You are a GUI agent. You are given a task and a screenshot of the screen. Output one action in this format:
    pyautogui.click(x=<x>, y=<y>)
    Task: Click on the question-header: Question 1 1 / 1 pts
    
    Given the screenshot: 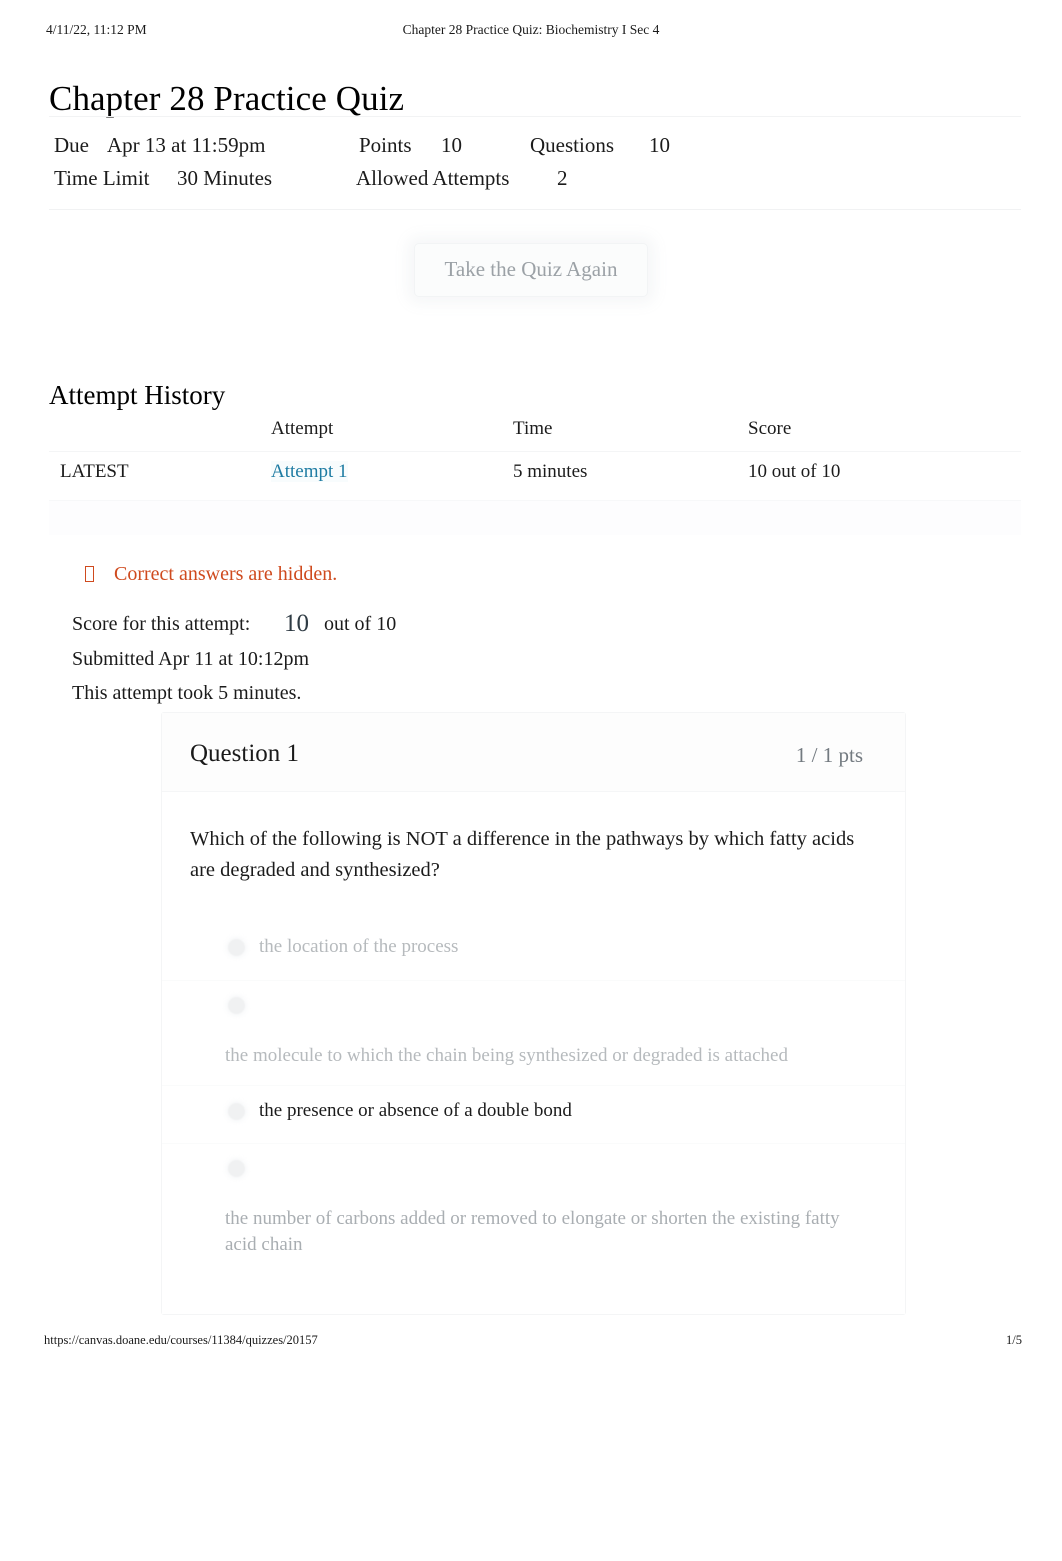 What is the action you would take?
    pyautogui.click(x=533, y=752)
    